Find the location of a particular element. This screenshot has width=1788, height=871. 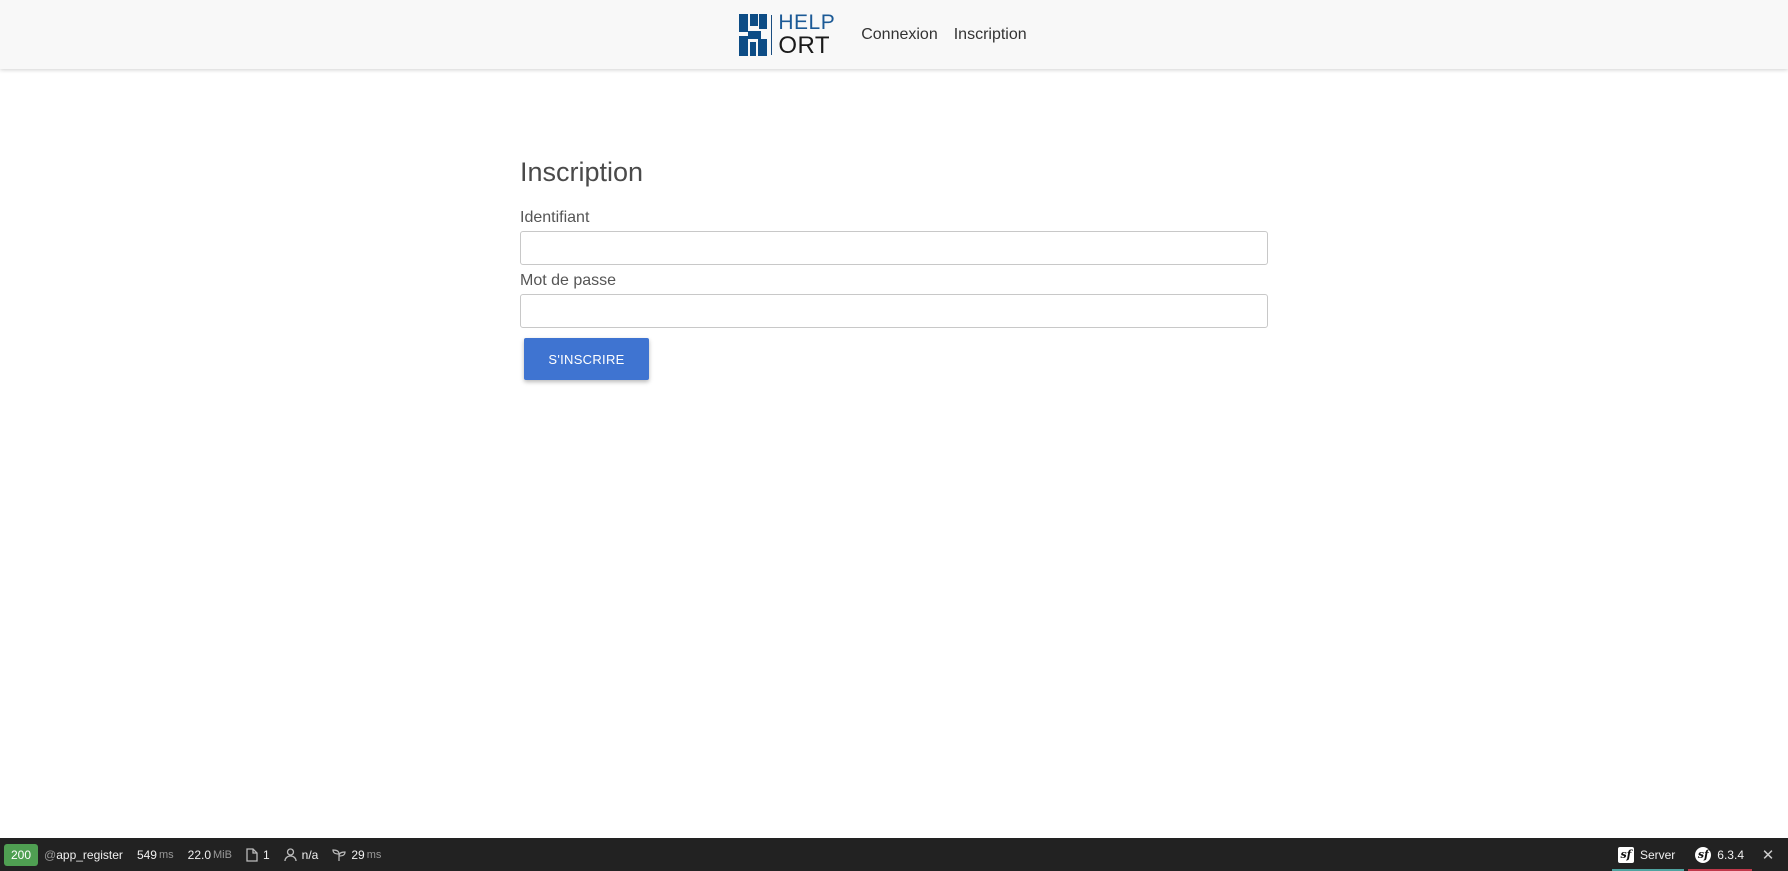

memory-value: 22.0 is located at coordinates (199, 854).